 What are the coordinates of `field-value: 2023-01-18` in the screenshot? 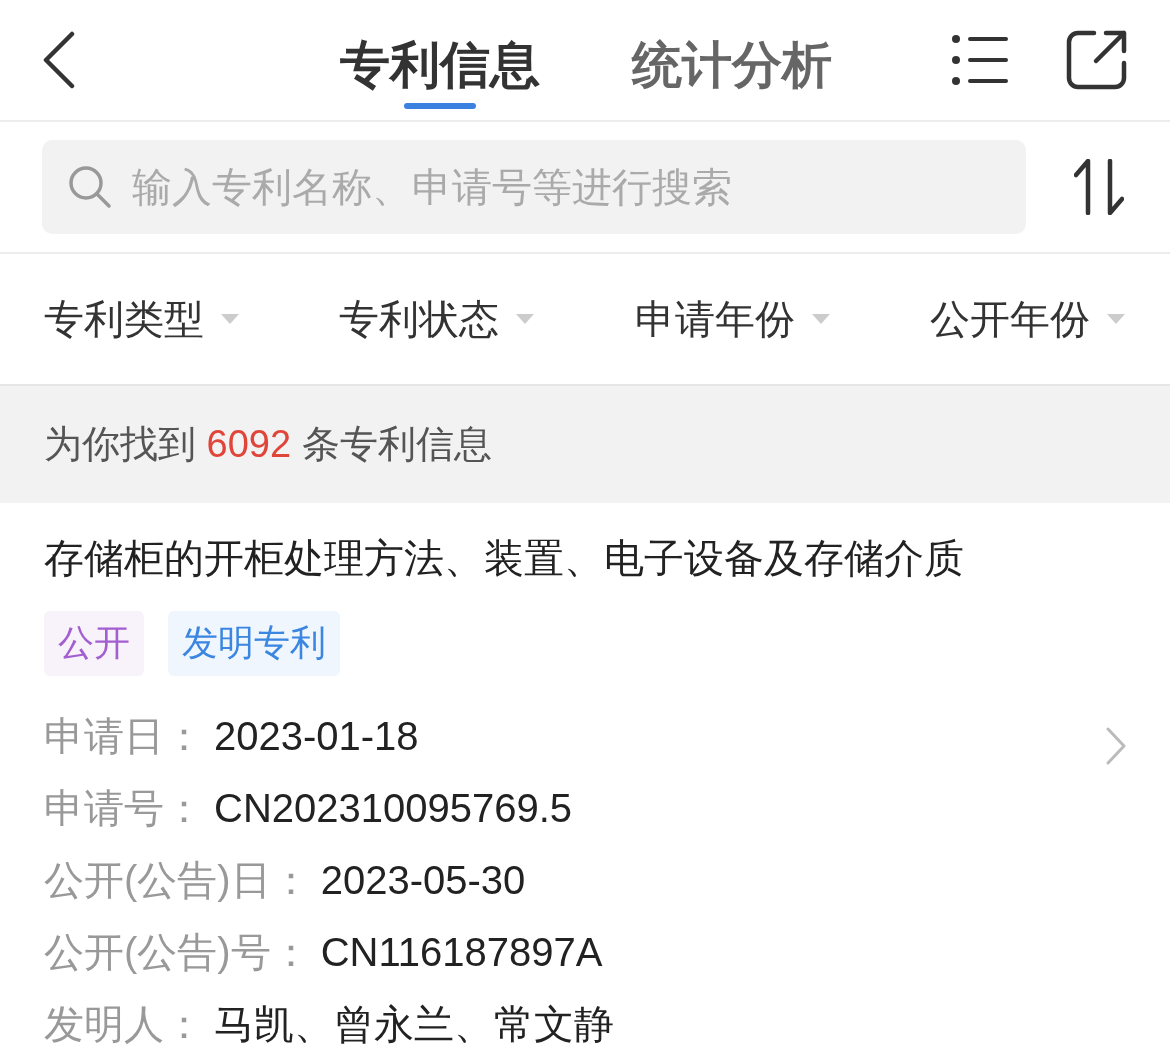 It's located at (316, 736).